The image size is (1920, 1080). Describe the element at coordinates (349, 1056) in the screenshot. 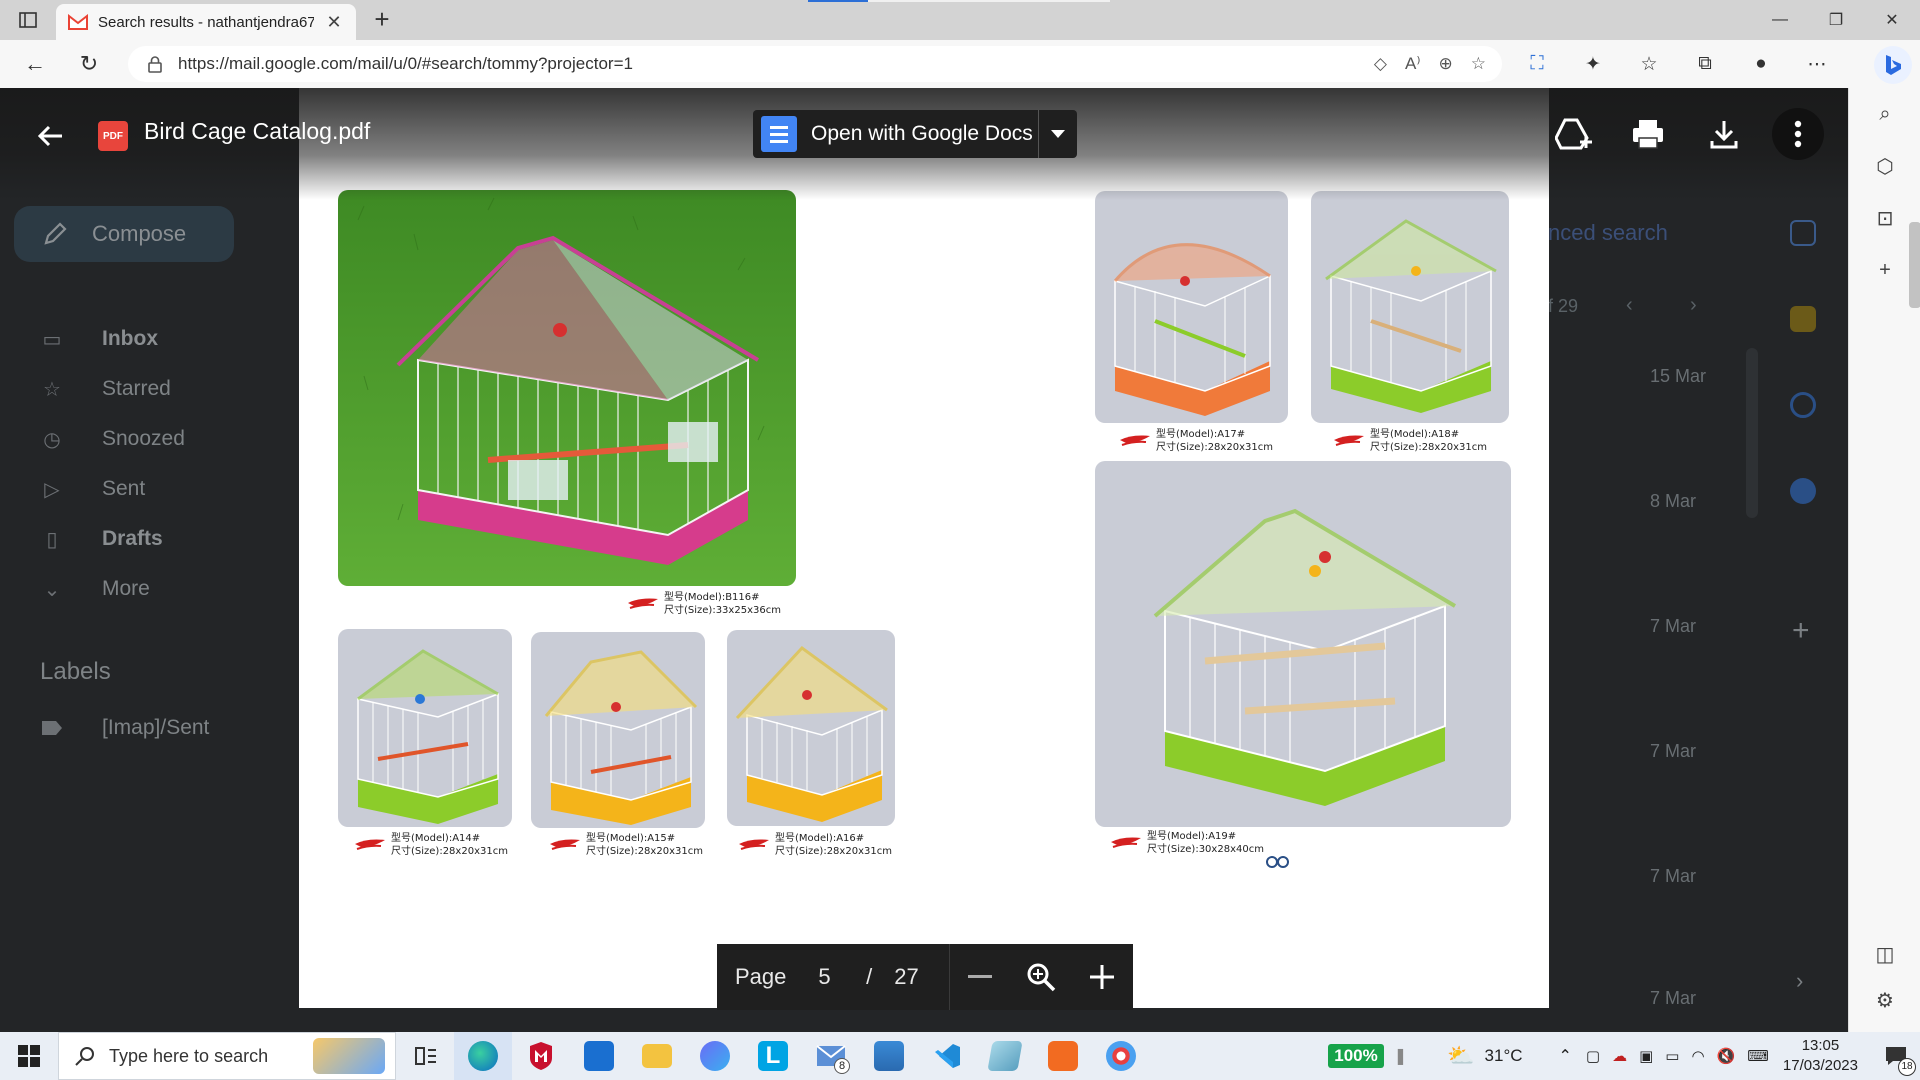

I see `search-highlight-icon` at that location.